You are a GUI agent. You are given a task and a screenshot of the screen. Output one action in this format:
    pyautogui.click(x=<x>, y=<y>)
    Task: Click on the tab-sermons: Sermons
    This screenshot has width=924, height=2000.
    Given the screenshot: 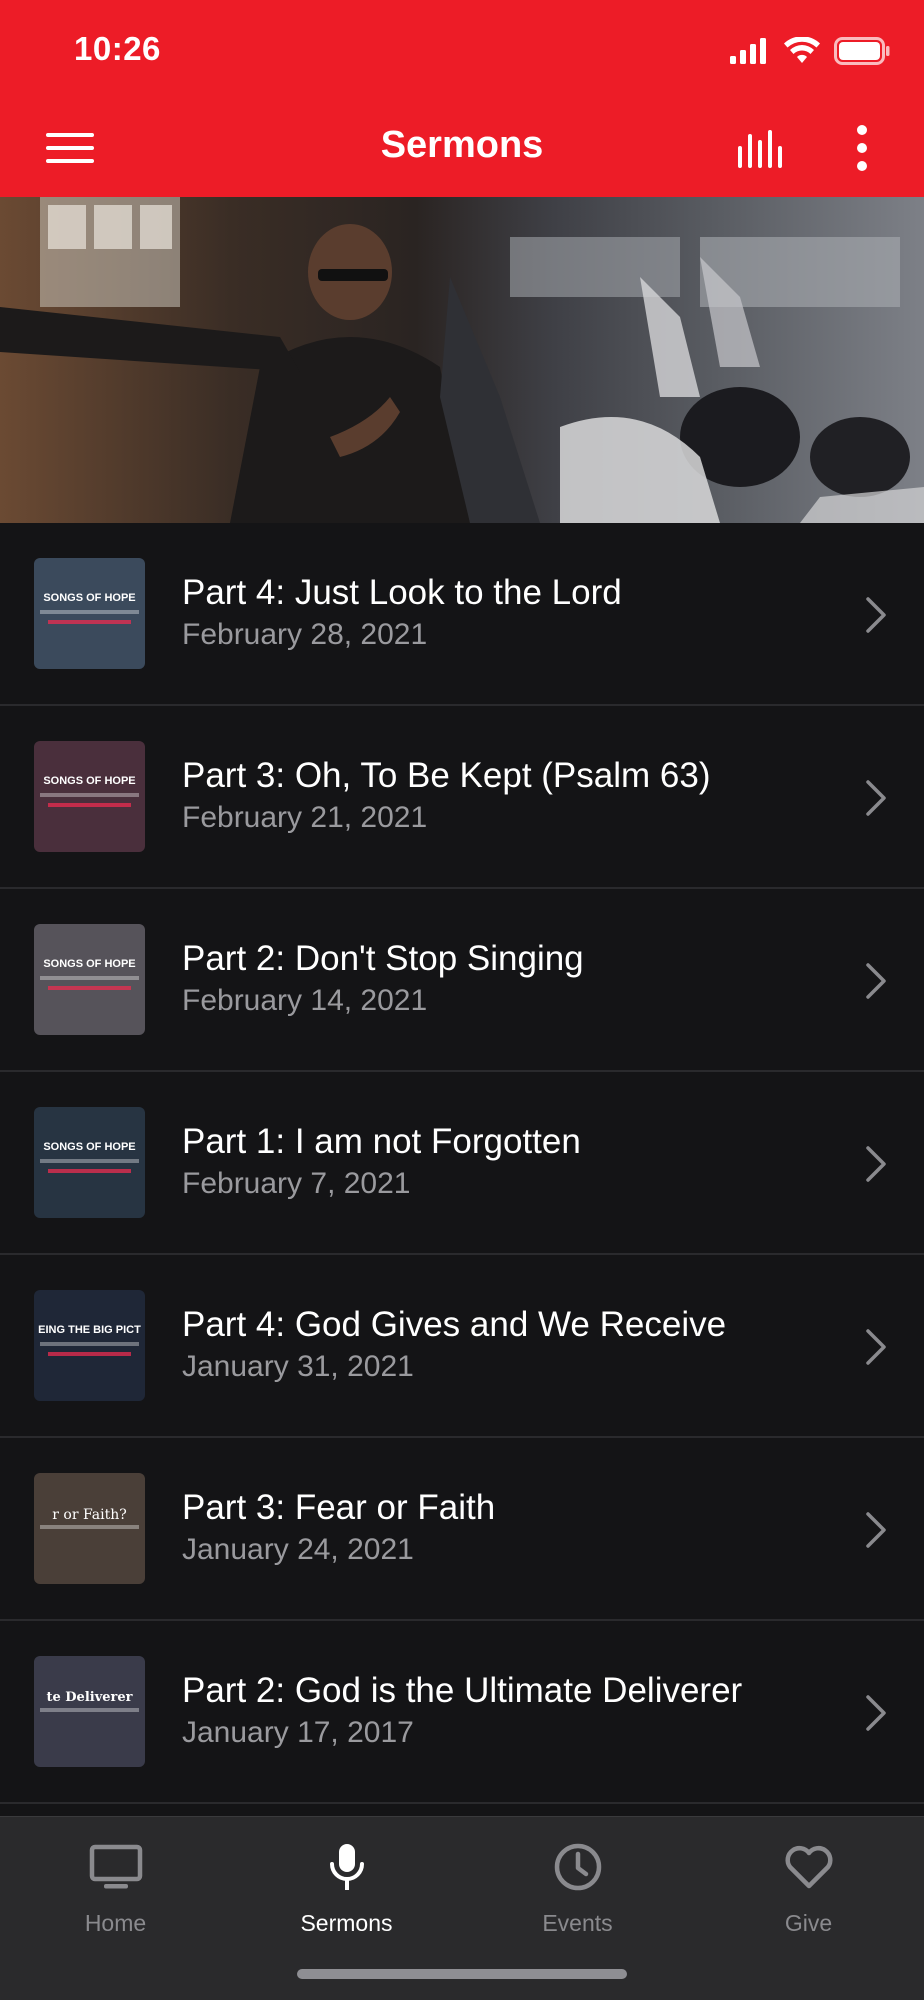 What is the action you would take?
    pyautogui.click(x=346, y=1892)
    